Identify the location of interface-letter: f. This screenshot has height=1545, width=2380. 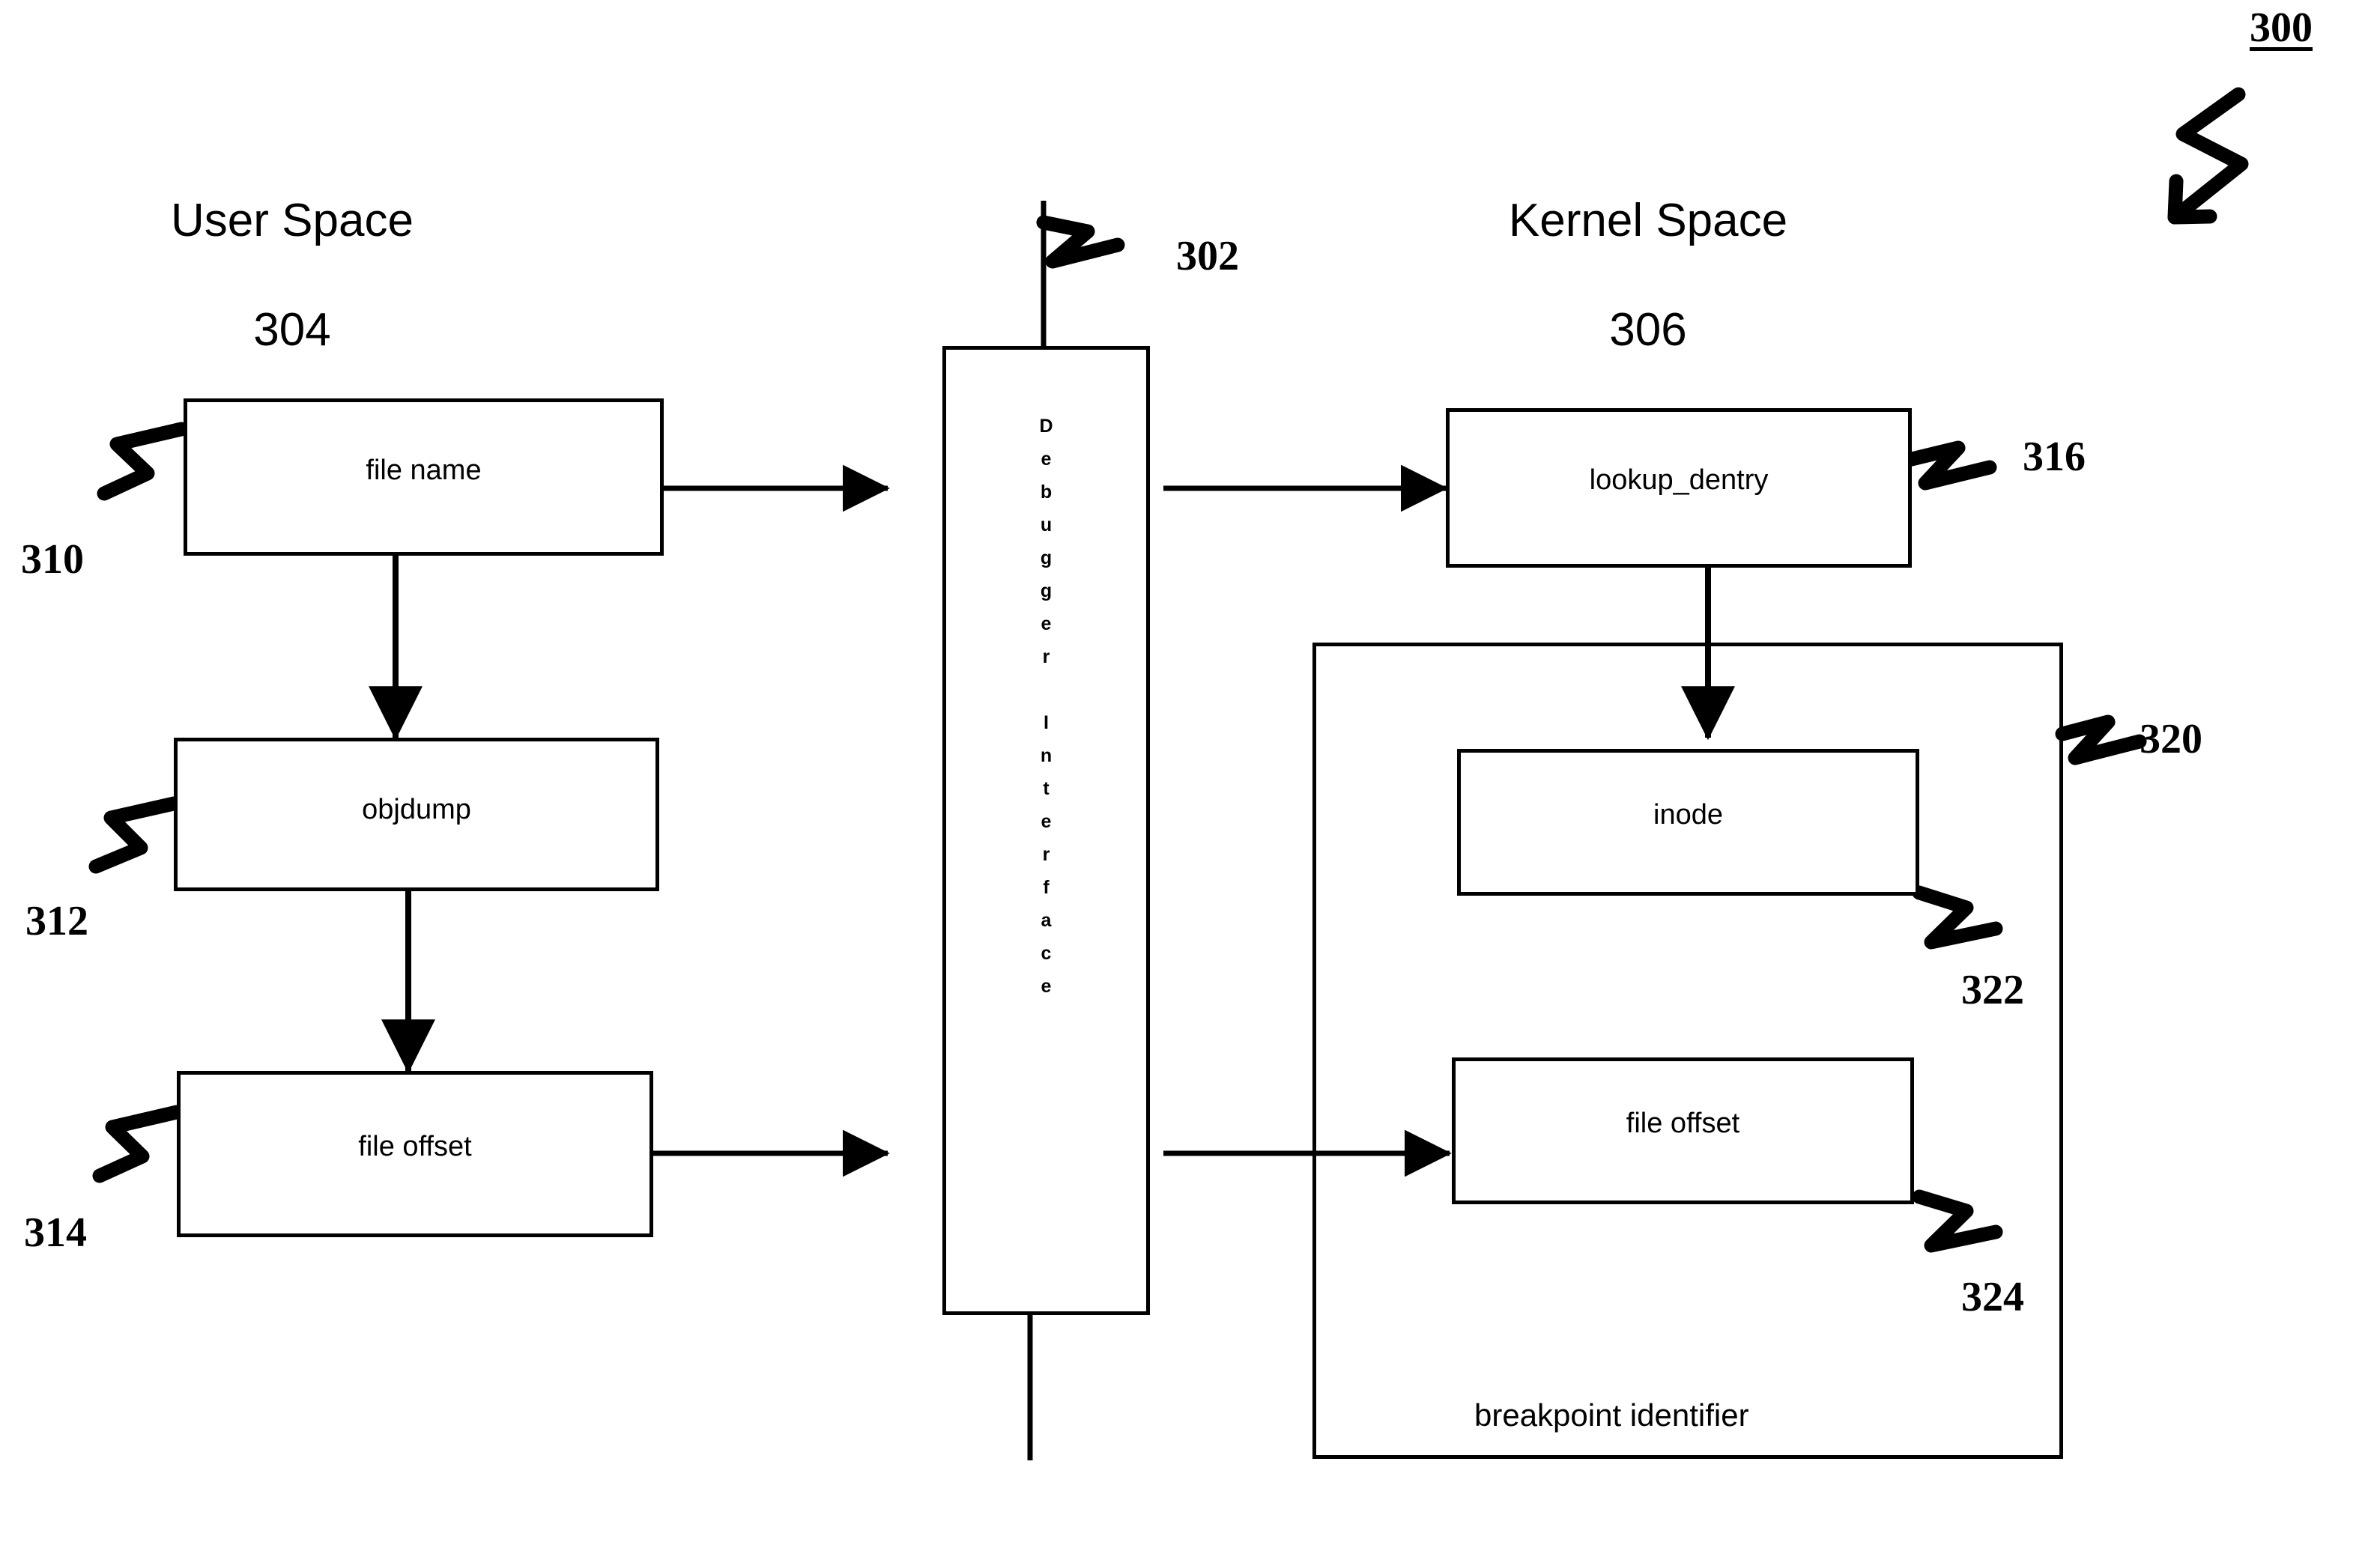
(1046, 887).